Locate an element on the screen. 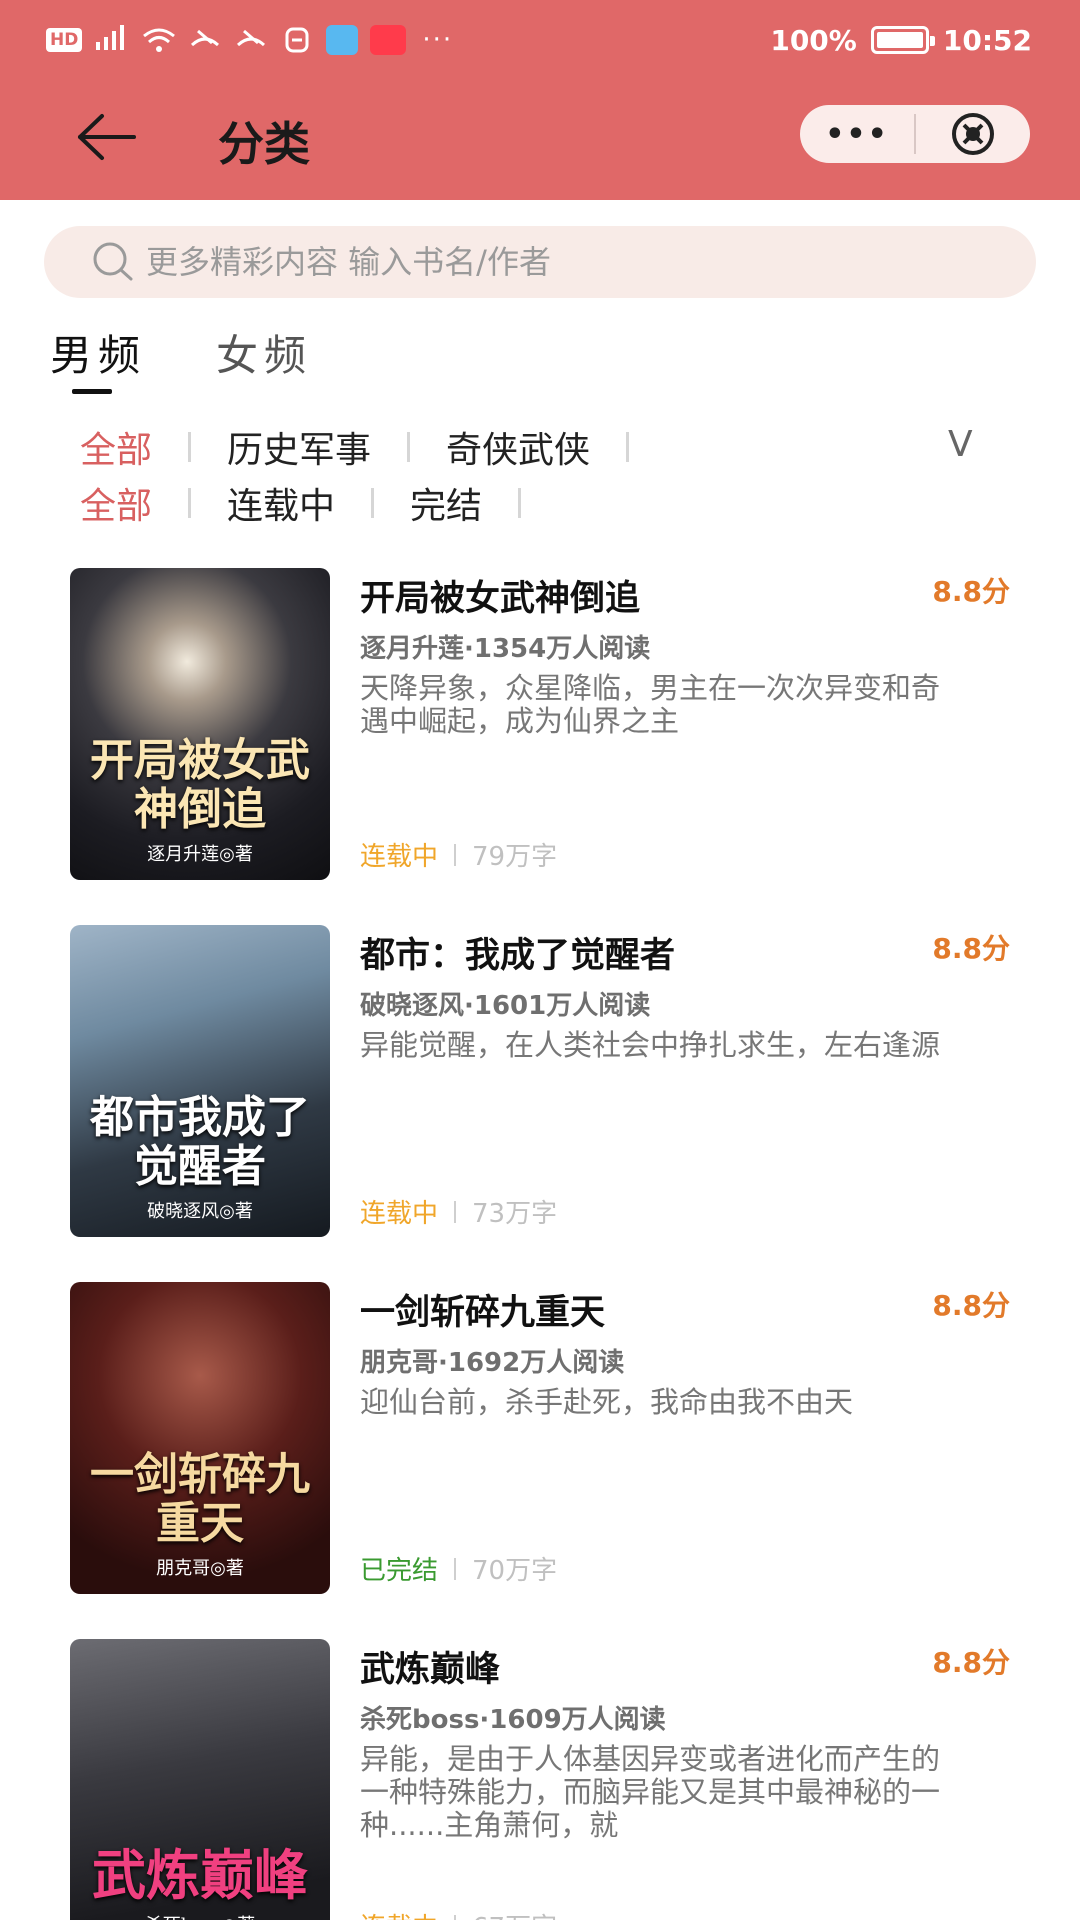 The width and height of the screenshot is (1080, 1920). active-tab-indicator is located at coordinates (92, 391).